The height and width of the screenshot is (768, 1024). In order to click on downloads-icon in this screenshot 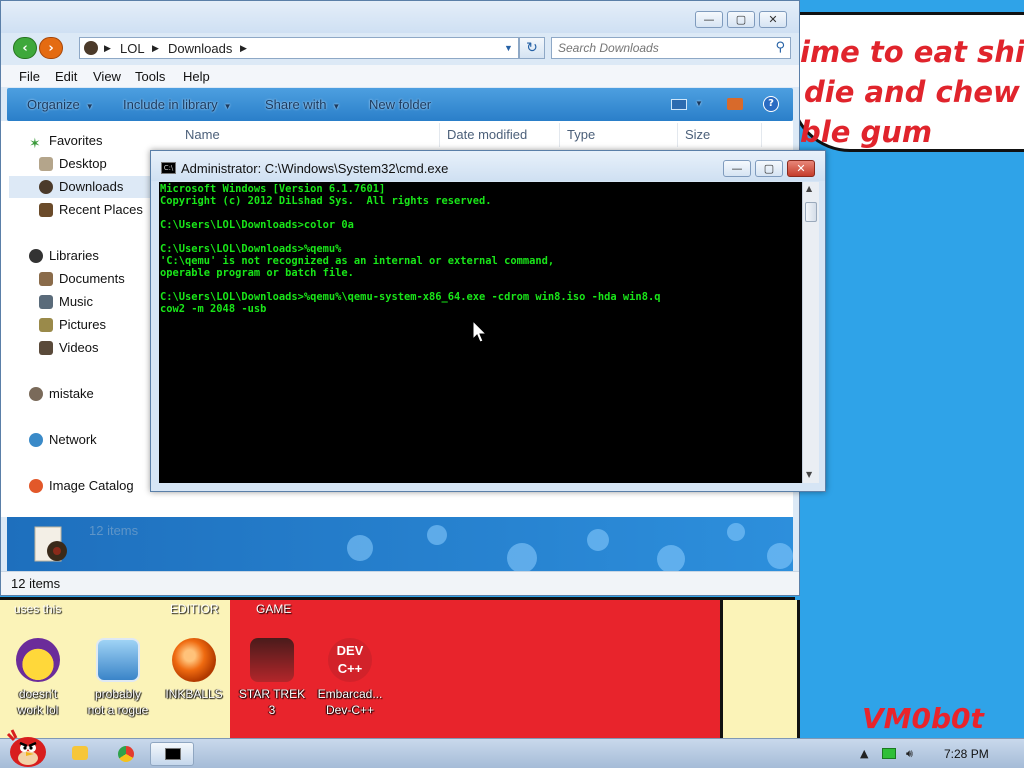, I will do `click(46, 187)`.